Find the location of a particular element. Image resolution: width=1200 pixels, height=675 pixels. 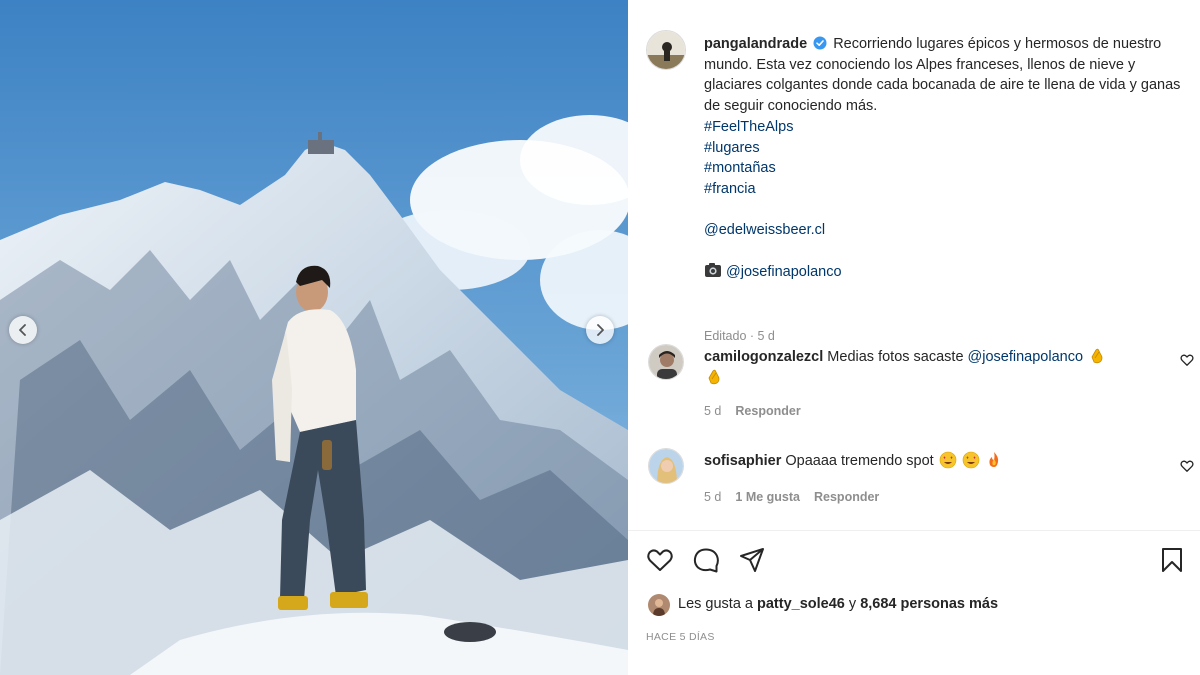

heart-icon is located at coordinates (660, 560).